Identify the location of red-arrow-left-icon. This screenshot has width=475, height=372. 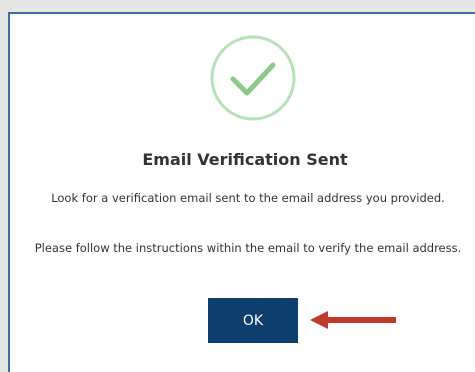
(353, 320).